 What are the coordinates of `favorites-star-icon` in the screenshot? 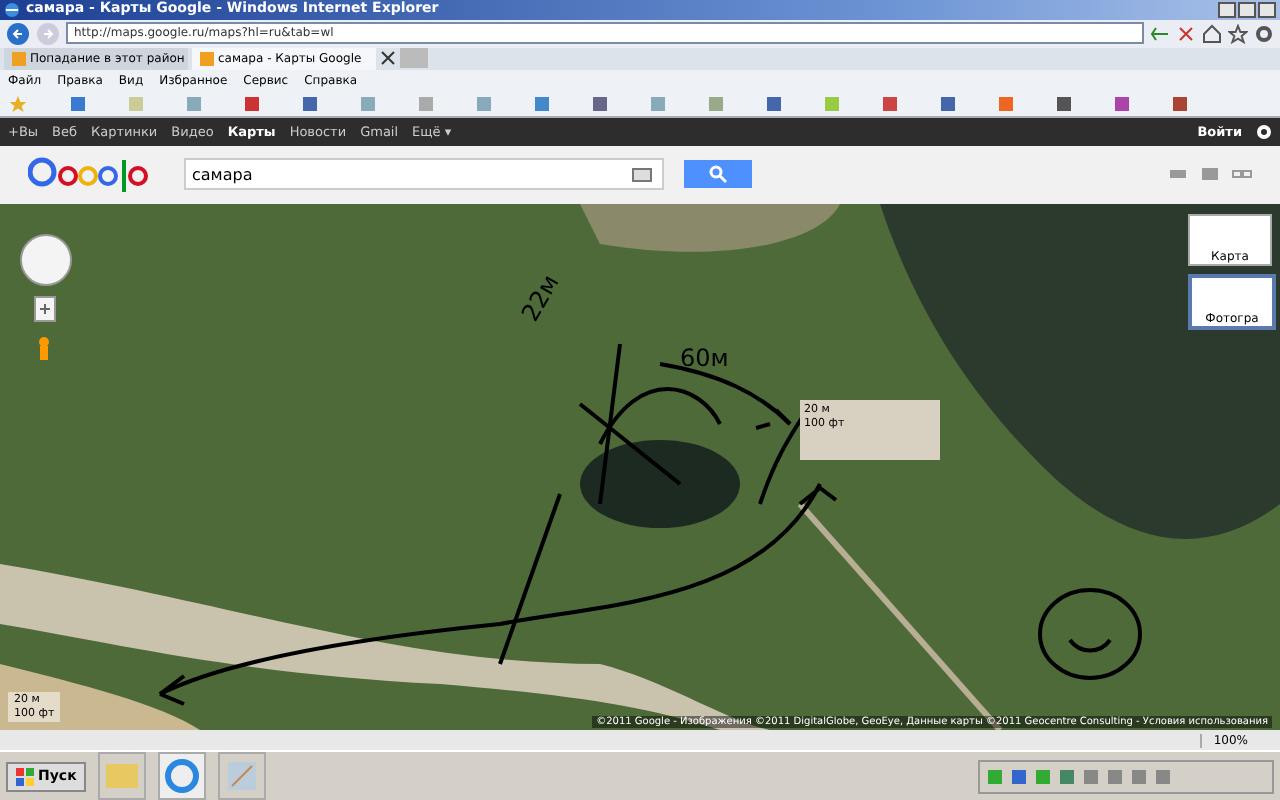 It's located at (18, 104).